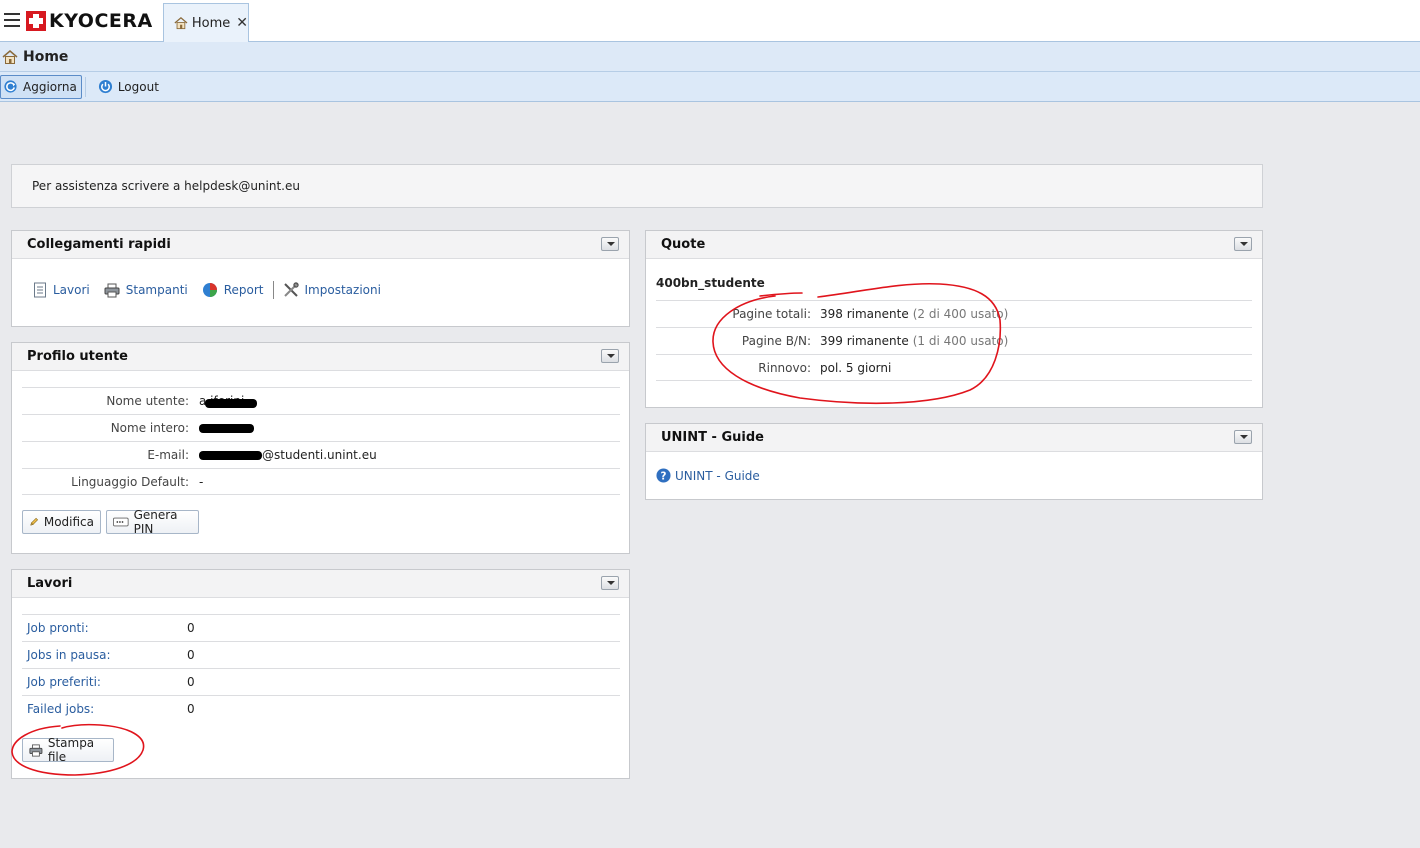  I want to click on profile-value: @studenti.unint.eu, so click(288, 455).